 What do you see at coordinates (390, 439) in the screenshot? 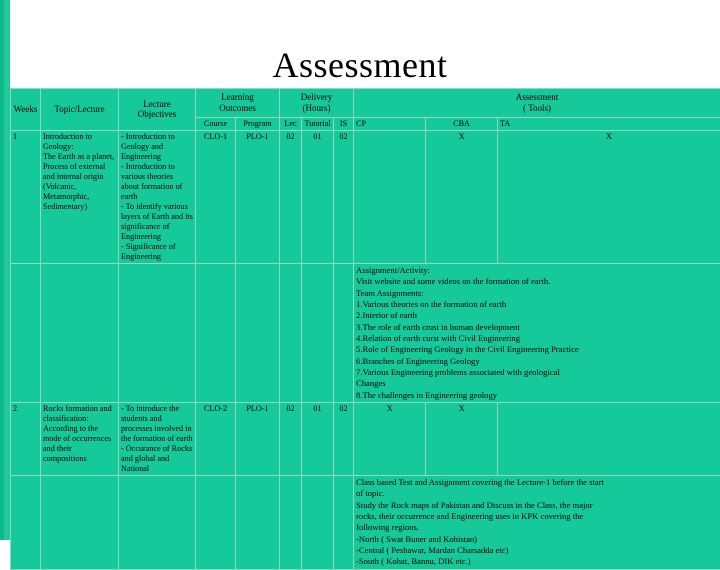
I see `cell-cp: X` at bounding box center [390, 439].